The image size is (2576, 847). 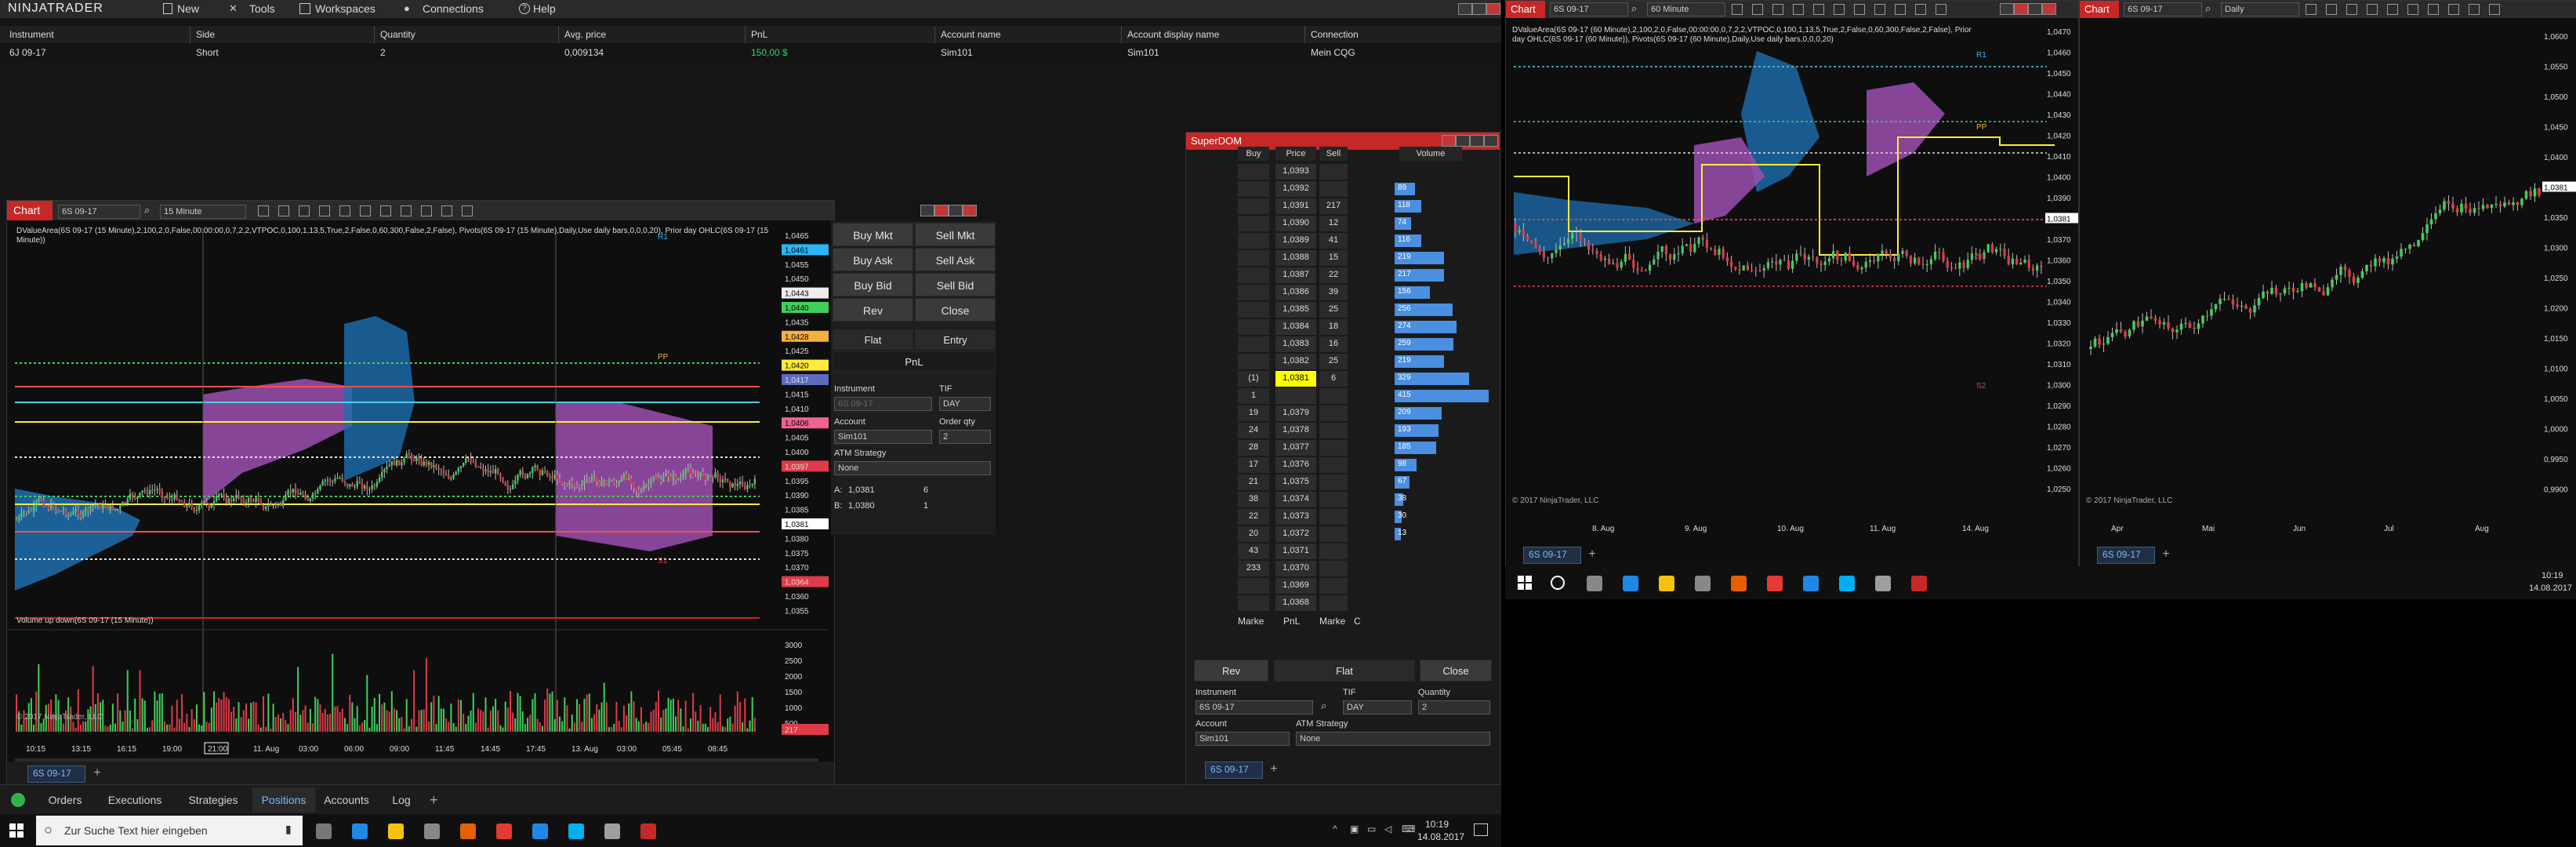 I want to click on tab-executions: Executions, so click(x=135, y=799).